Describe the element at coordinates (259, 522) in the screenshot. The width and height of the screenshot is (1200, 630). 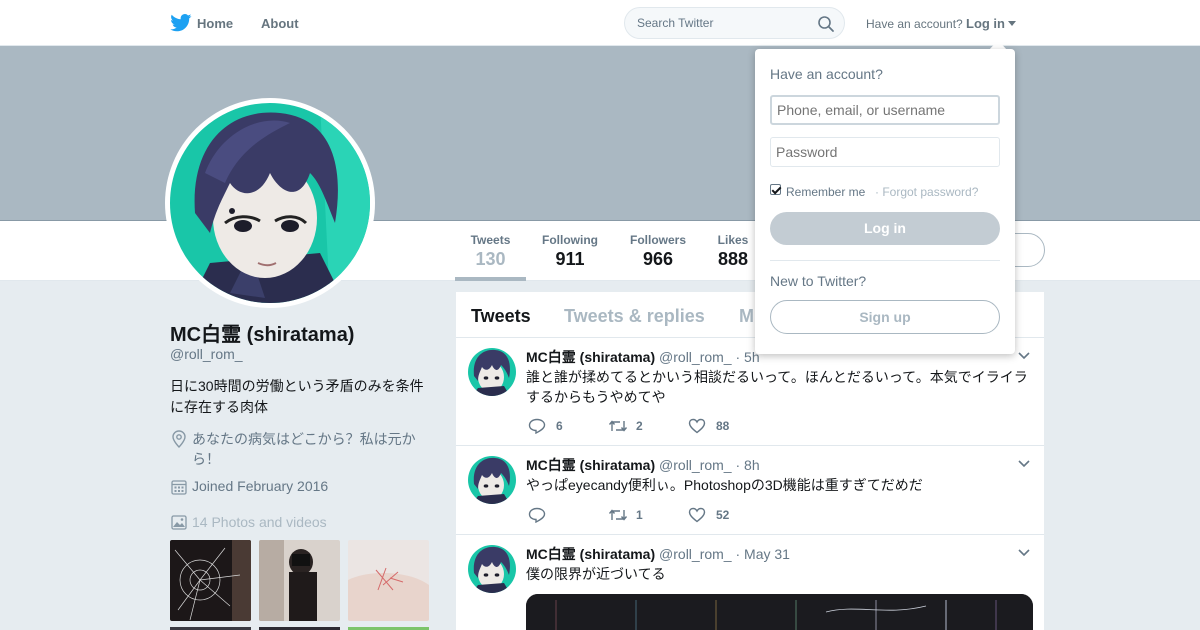
I see `photos-videos-link: 14 Photos and videos` at that location.